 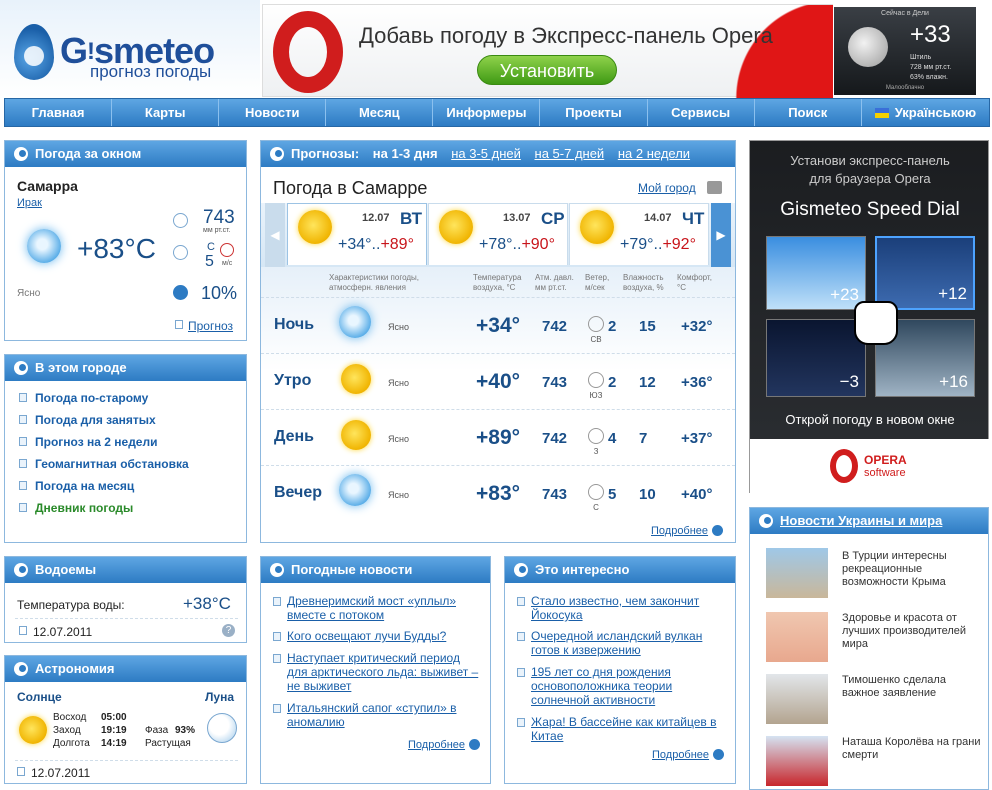 I want to click on water-temp-label: Температура воды:, so click(x=71, y=605).